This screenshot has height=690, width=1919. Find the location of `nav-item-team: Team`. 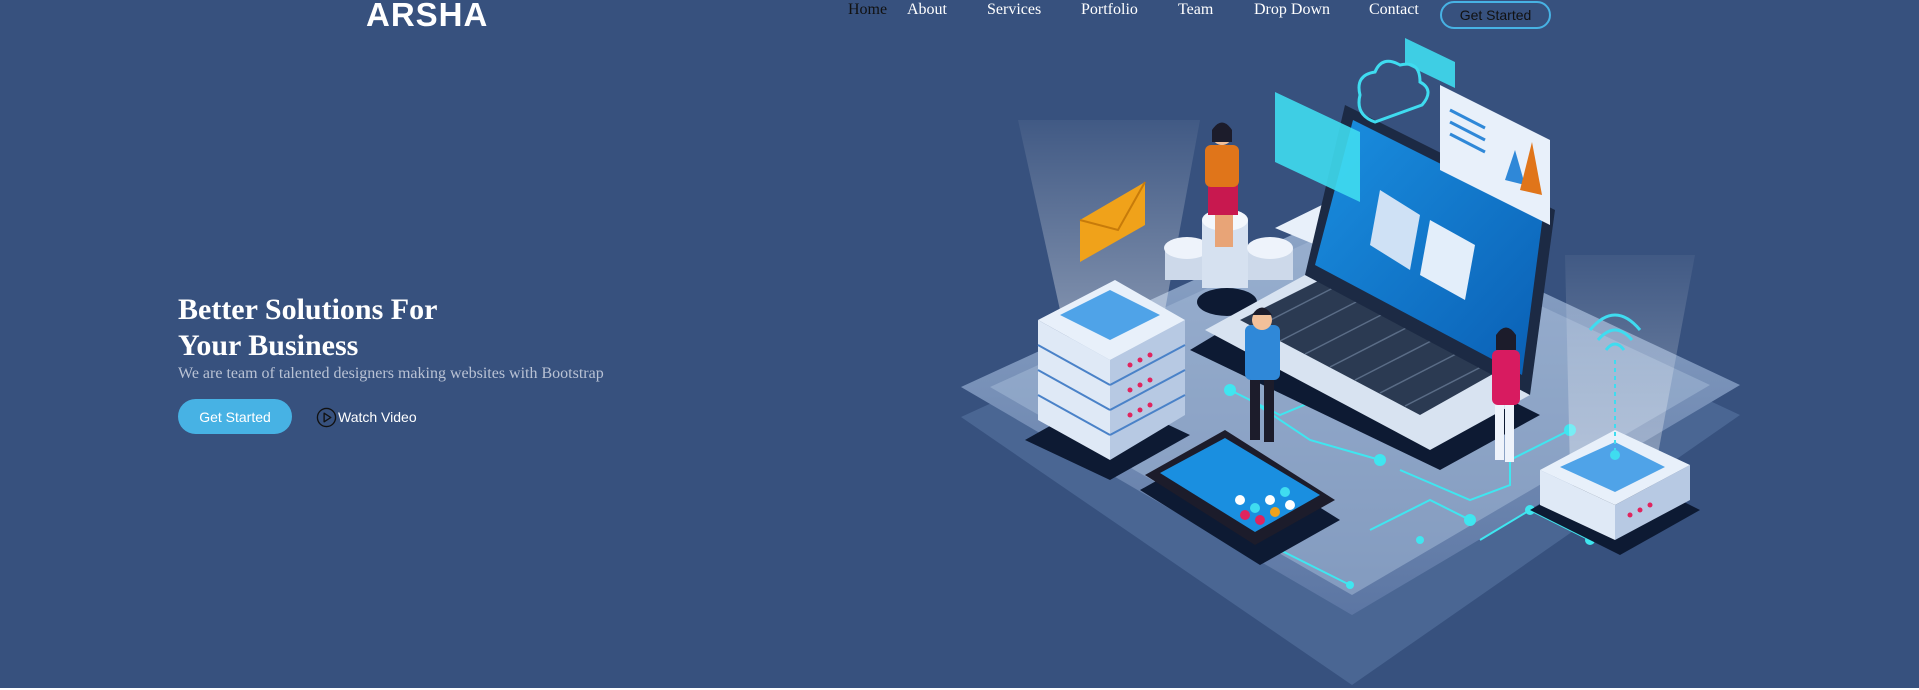

nav-item-team: Team is located at coordinates (1195, 10).